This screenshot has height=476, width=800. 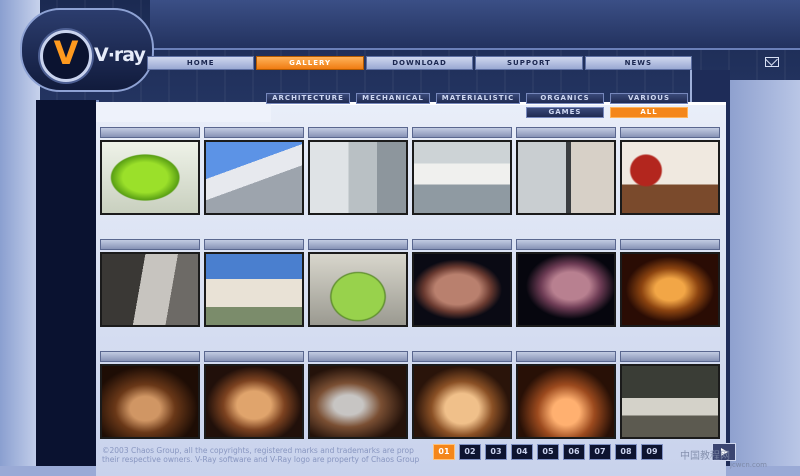 I want to click on nav-gallery: GALLERY, so click(x=310, y=63).